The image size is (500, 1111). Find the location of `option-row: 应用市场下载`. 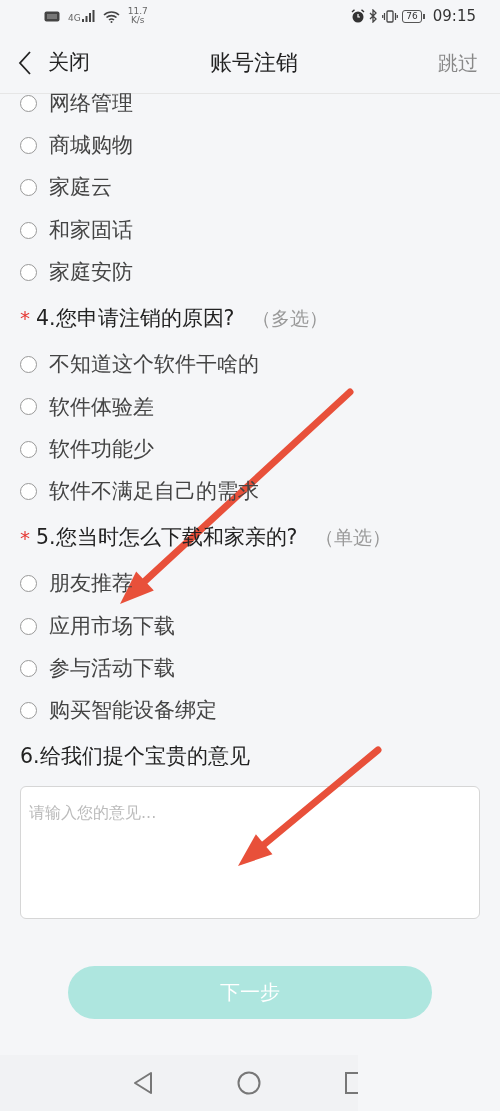

option-row: 应用市场下载 is located at coordinates (250, 626).